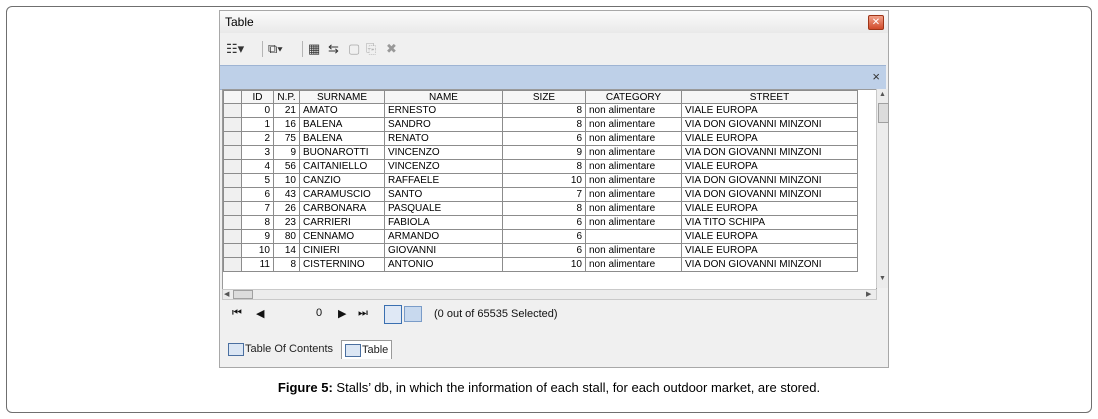  Describe the element at coordinates (257, 124) in the screenshot. I see `table-cell: 1` at that location.